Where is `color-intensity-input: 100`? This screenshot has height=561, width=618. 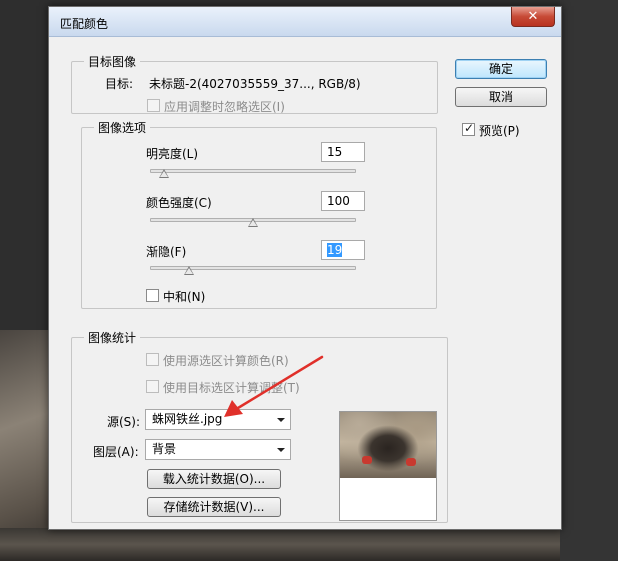 color-intensity-input: 100 is located at coordinates (343, 201).